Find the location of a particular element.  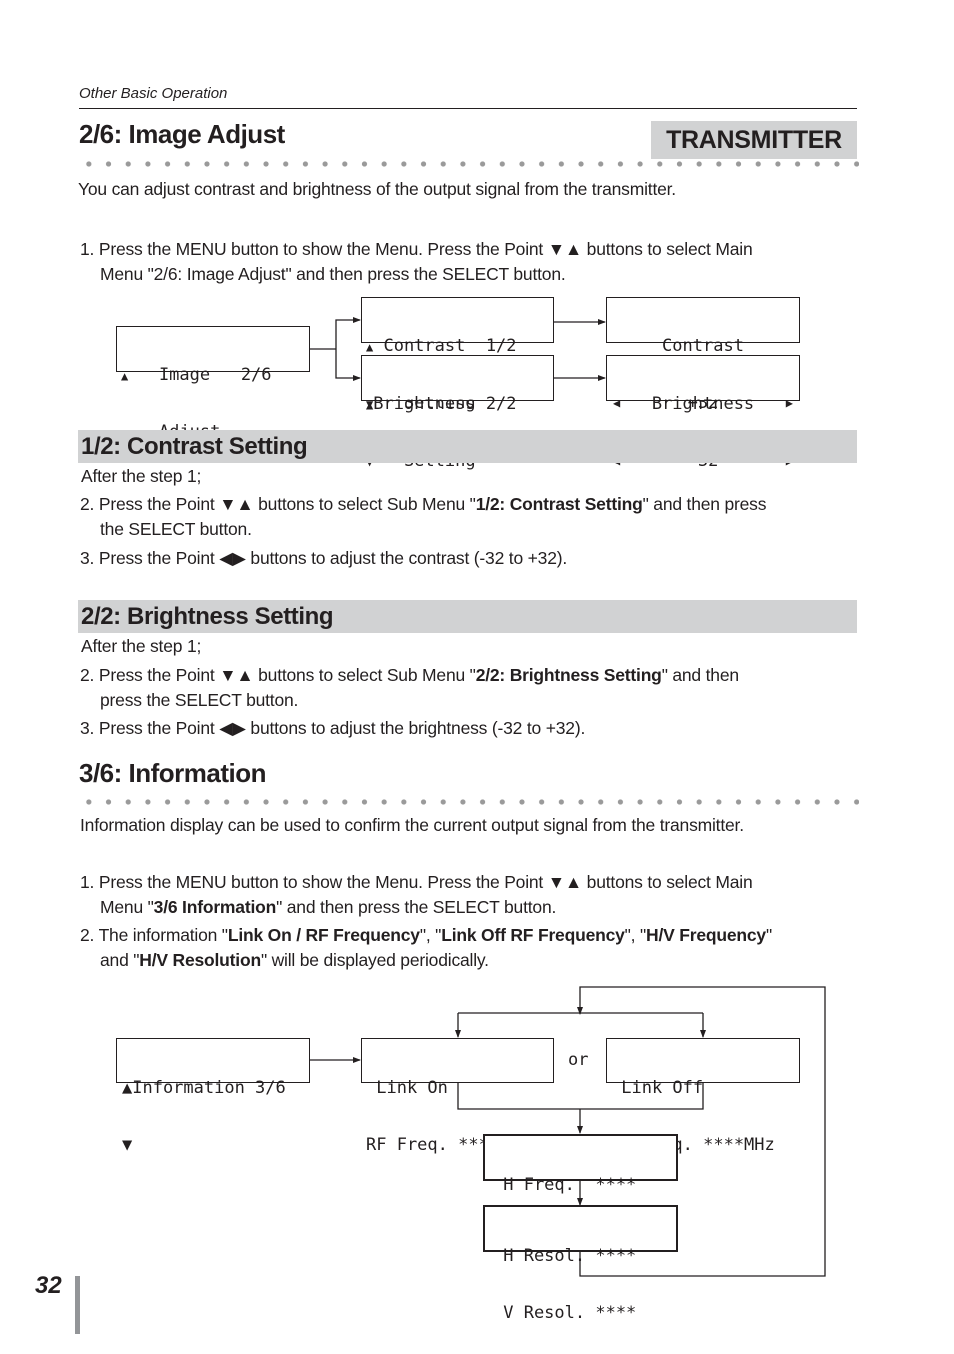

step-text: " and then is located at coordinates (700, 675).